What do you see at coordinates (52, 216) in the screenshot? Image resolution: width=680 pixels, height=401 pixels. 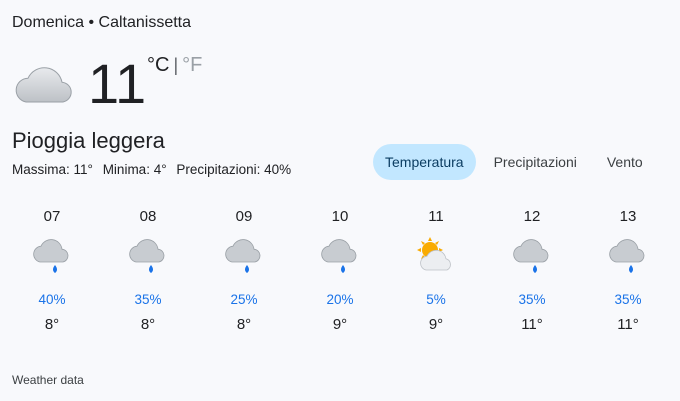 I see `hour-label: 07` at bounding box center [52, 216].